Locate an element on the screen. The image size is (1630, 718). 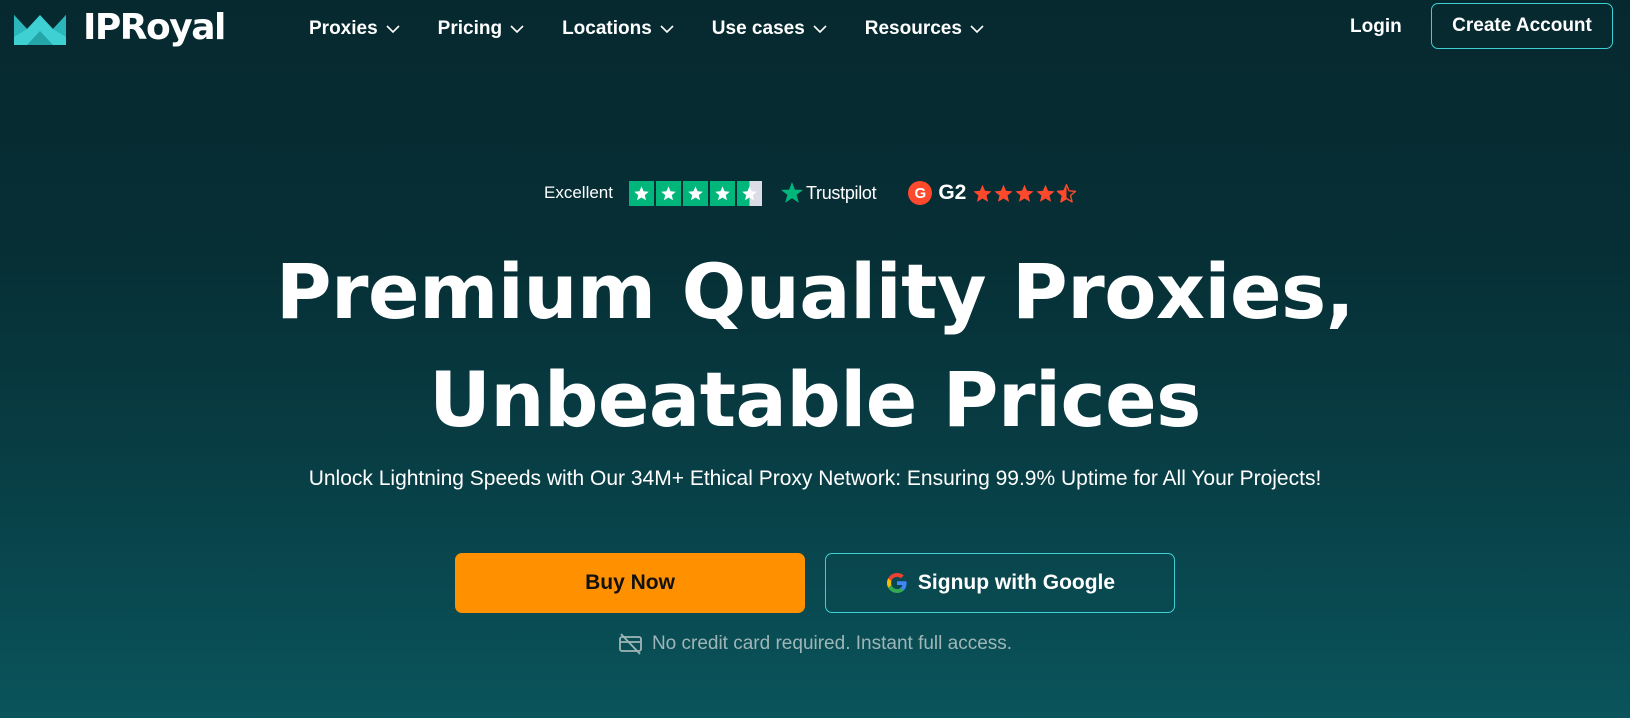
signup-google-button: Signup with Google is located at coordinates (1000, 583).